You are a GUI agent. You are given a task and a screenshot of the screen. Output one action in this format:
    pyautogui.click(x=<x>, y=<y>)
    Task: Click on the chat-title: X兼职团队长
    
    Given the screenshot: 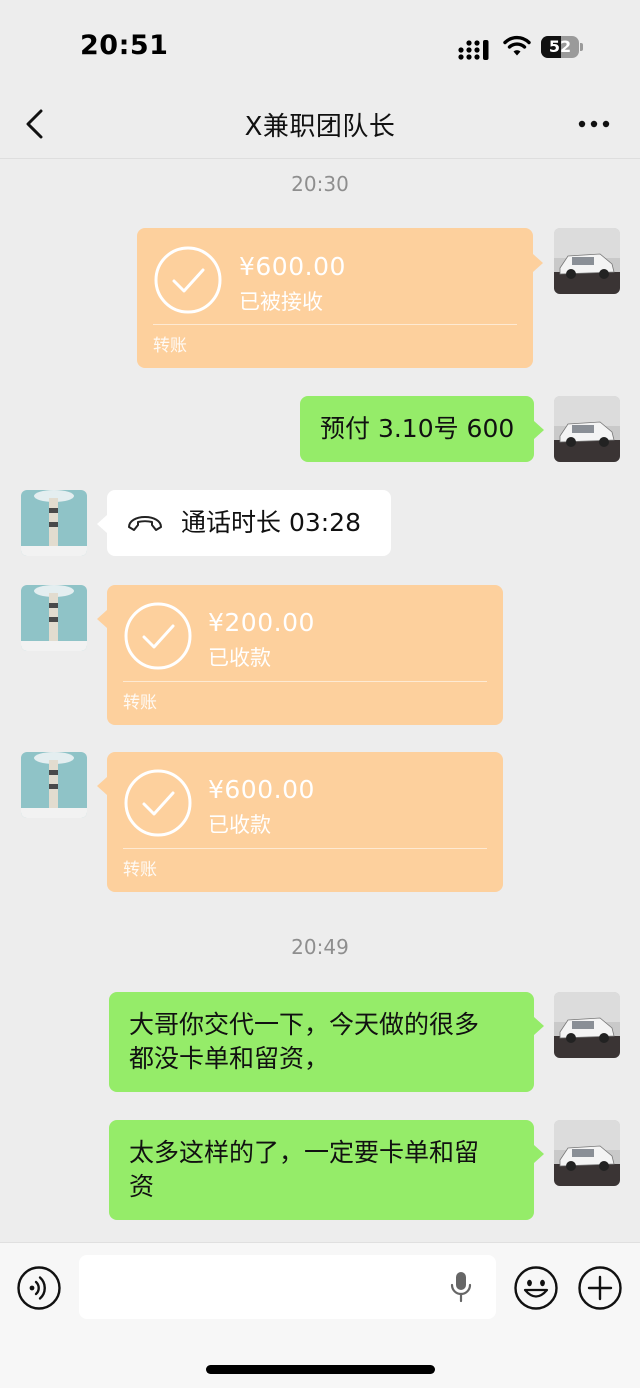 What is the action you would take?
    pyautogui.click(x=320, y=127)
    